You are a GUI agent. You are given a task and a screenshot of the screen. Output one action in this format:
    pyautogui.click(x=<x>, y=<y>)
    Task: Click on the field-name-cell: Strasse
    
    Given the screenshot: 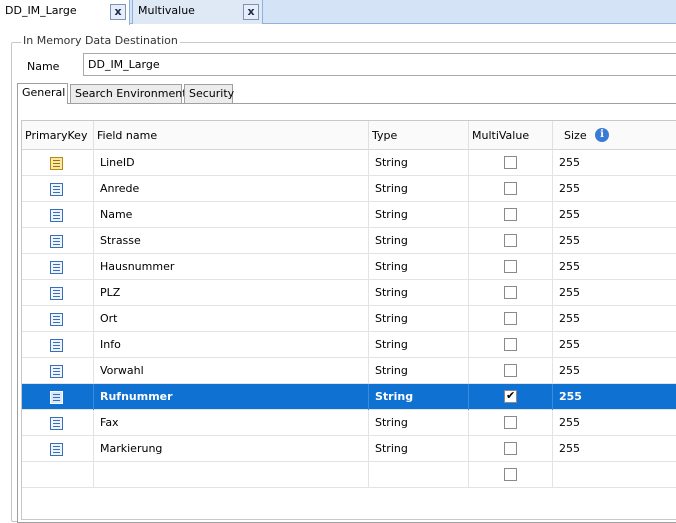 What is the action you would take?
    pyautogui.click(x=231, y=241)
    